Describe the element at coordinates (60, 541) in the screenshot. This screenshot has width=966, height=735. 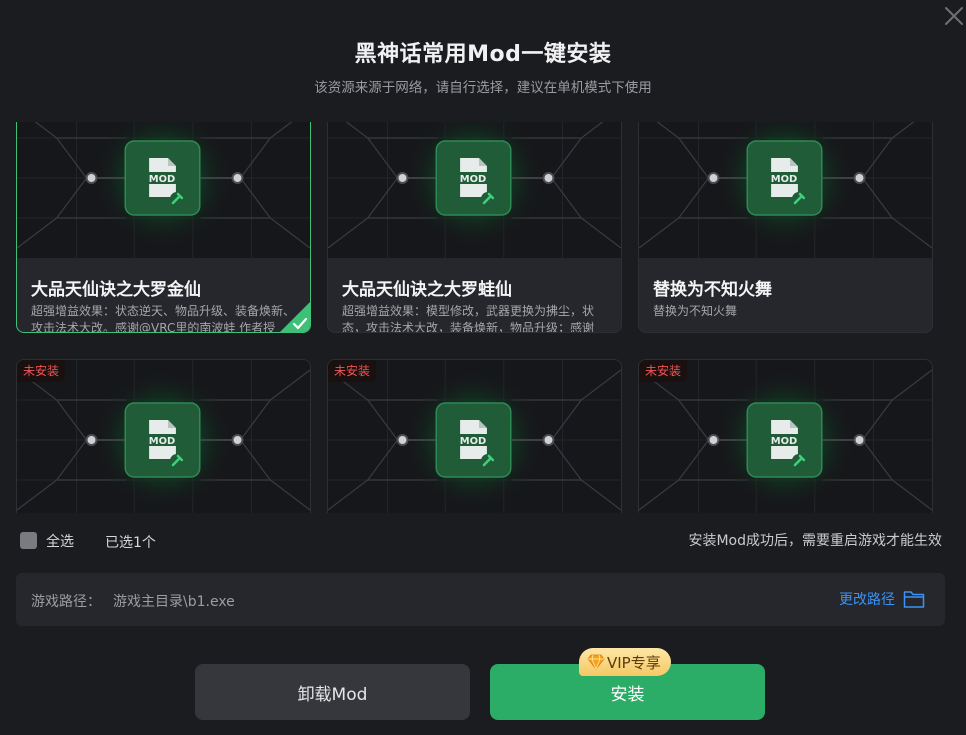
I see `select-all-label: 全选` at that location.